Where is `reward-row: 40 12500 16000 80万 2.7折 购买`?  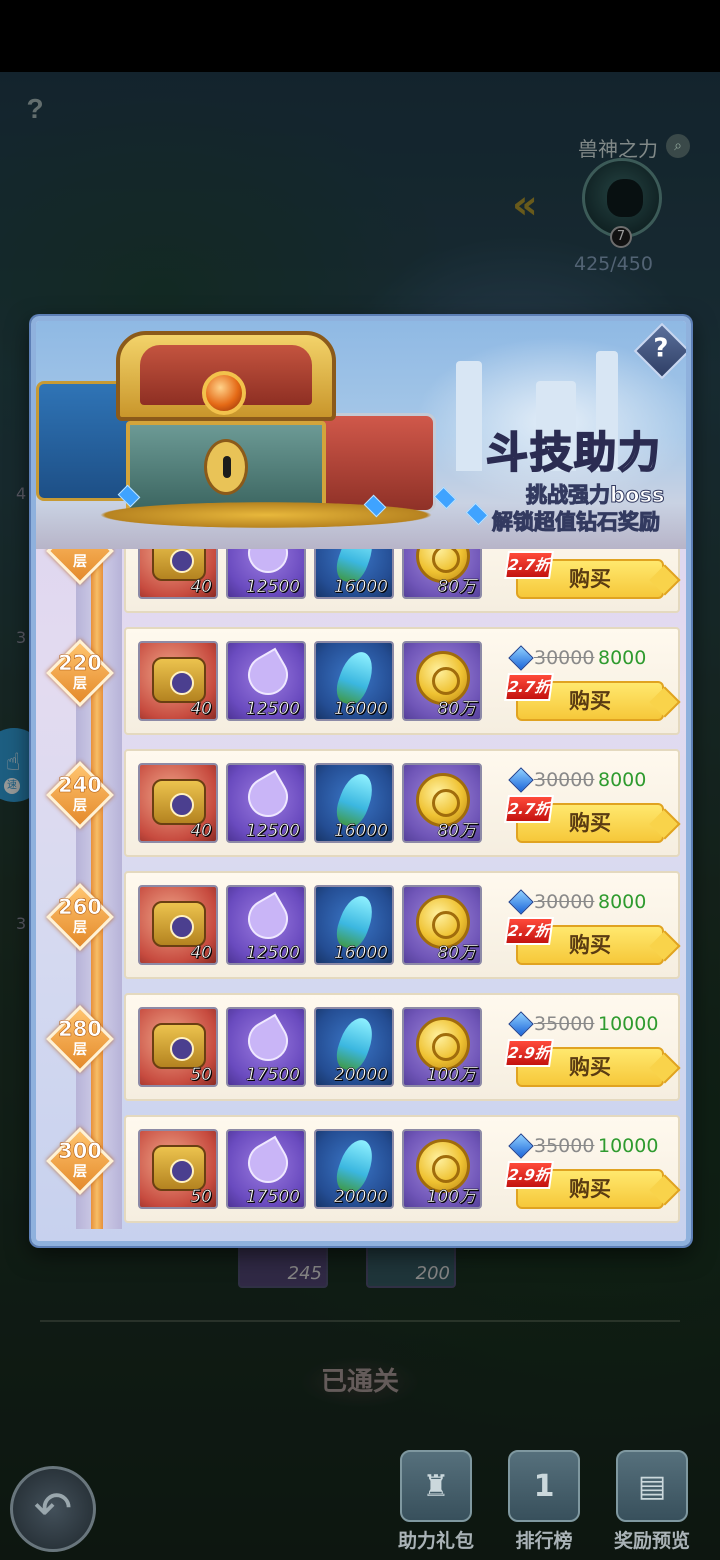
reward-row: 40 12500 16000 80万 2.7折 购买 is located at coordinates (402, 581).